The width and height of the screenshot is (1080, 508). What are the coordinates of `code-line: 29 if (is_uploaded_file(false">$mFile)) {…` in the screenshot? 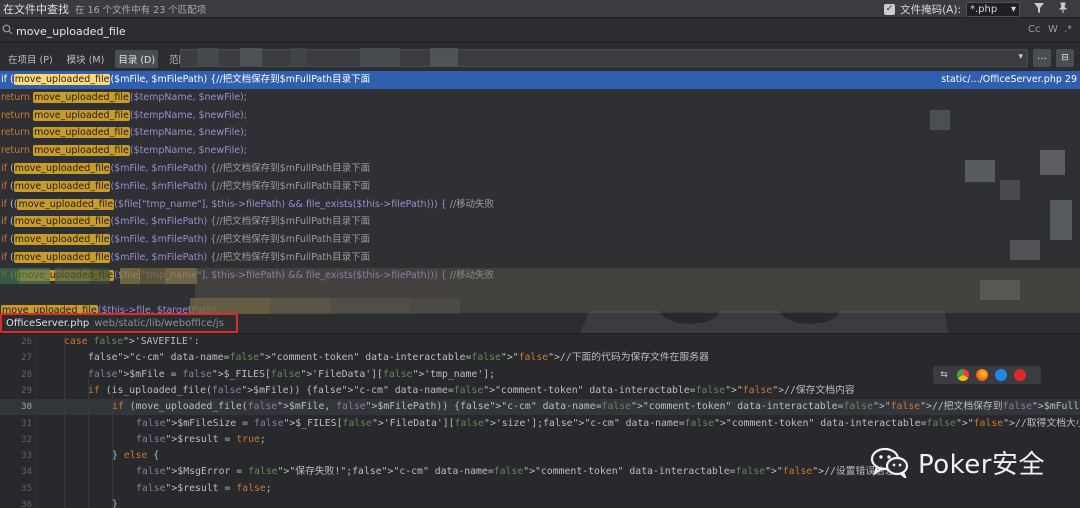 It's located at (540, 391).